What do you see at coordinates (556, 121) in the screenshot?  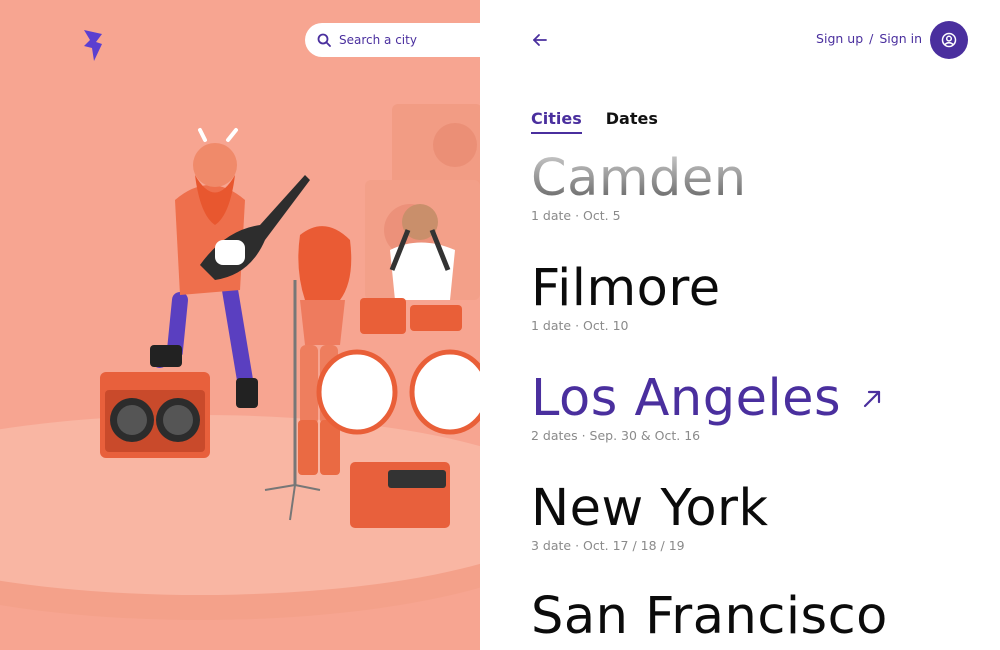 I see `tab-cities: Cities` at bounding box center [556, 121].